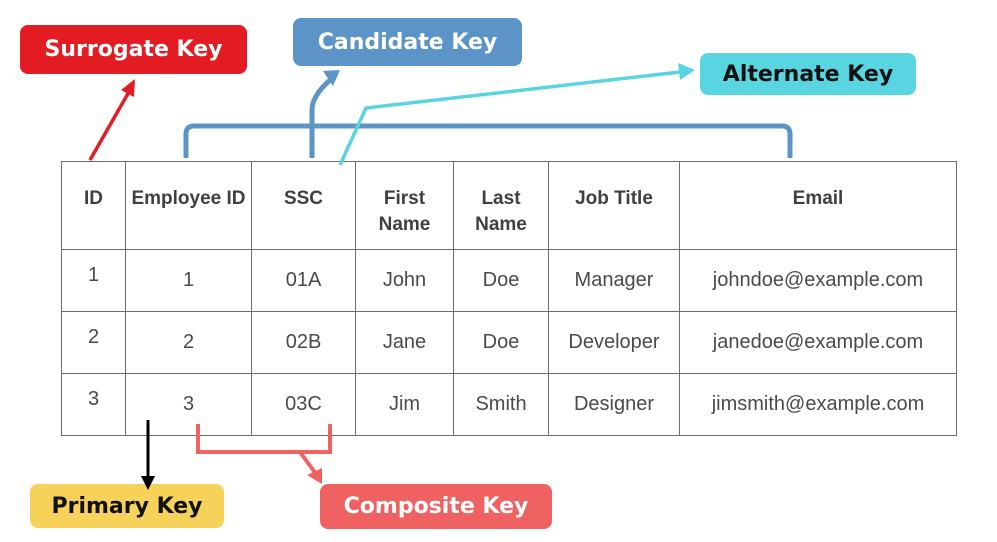 The image size is (997, 542). What do you see at coordinates (686, 71) in the screenshot?
I see `alternate-arrowhead` at bounding box center [686, 71].